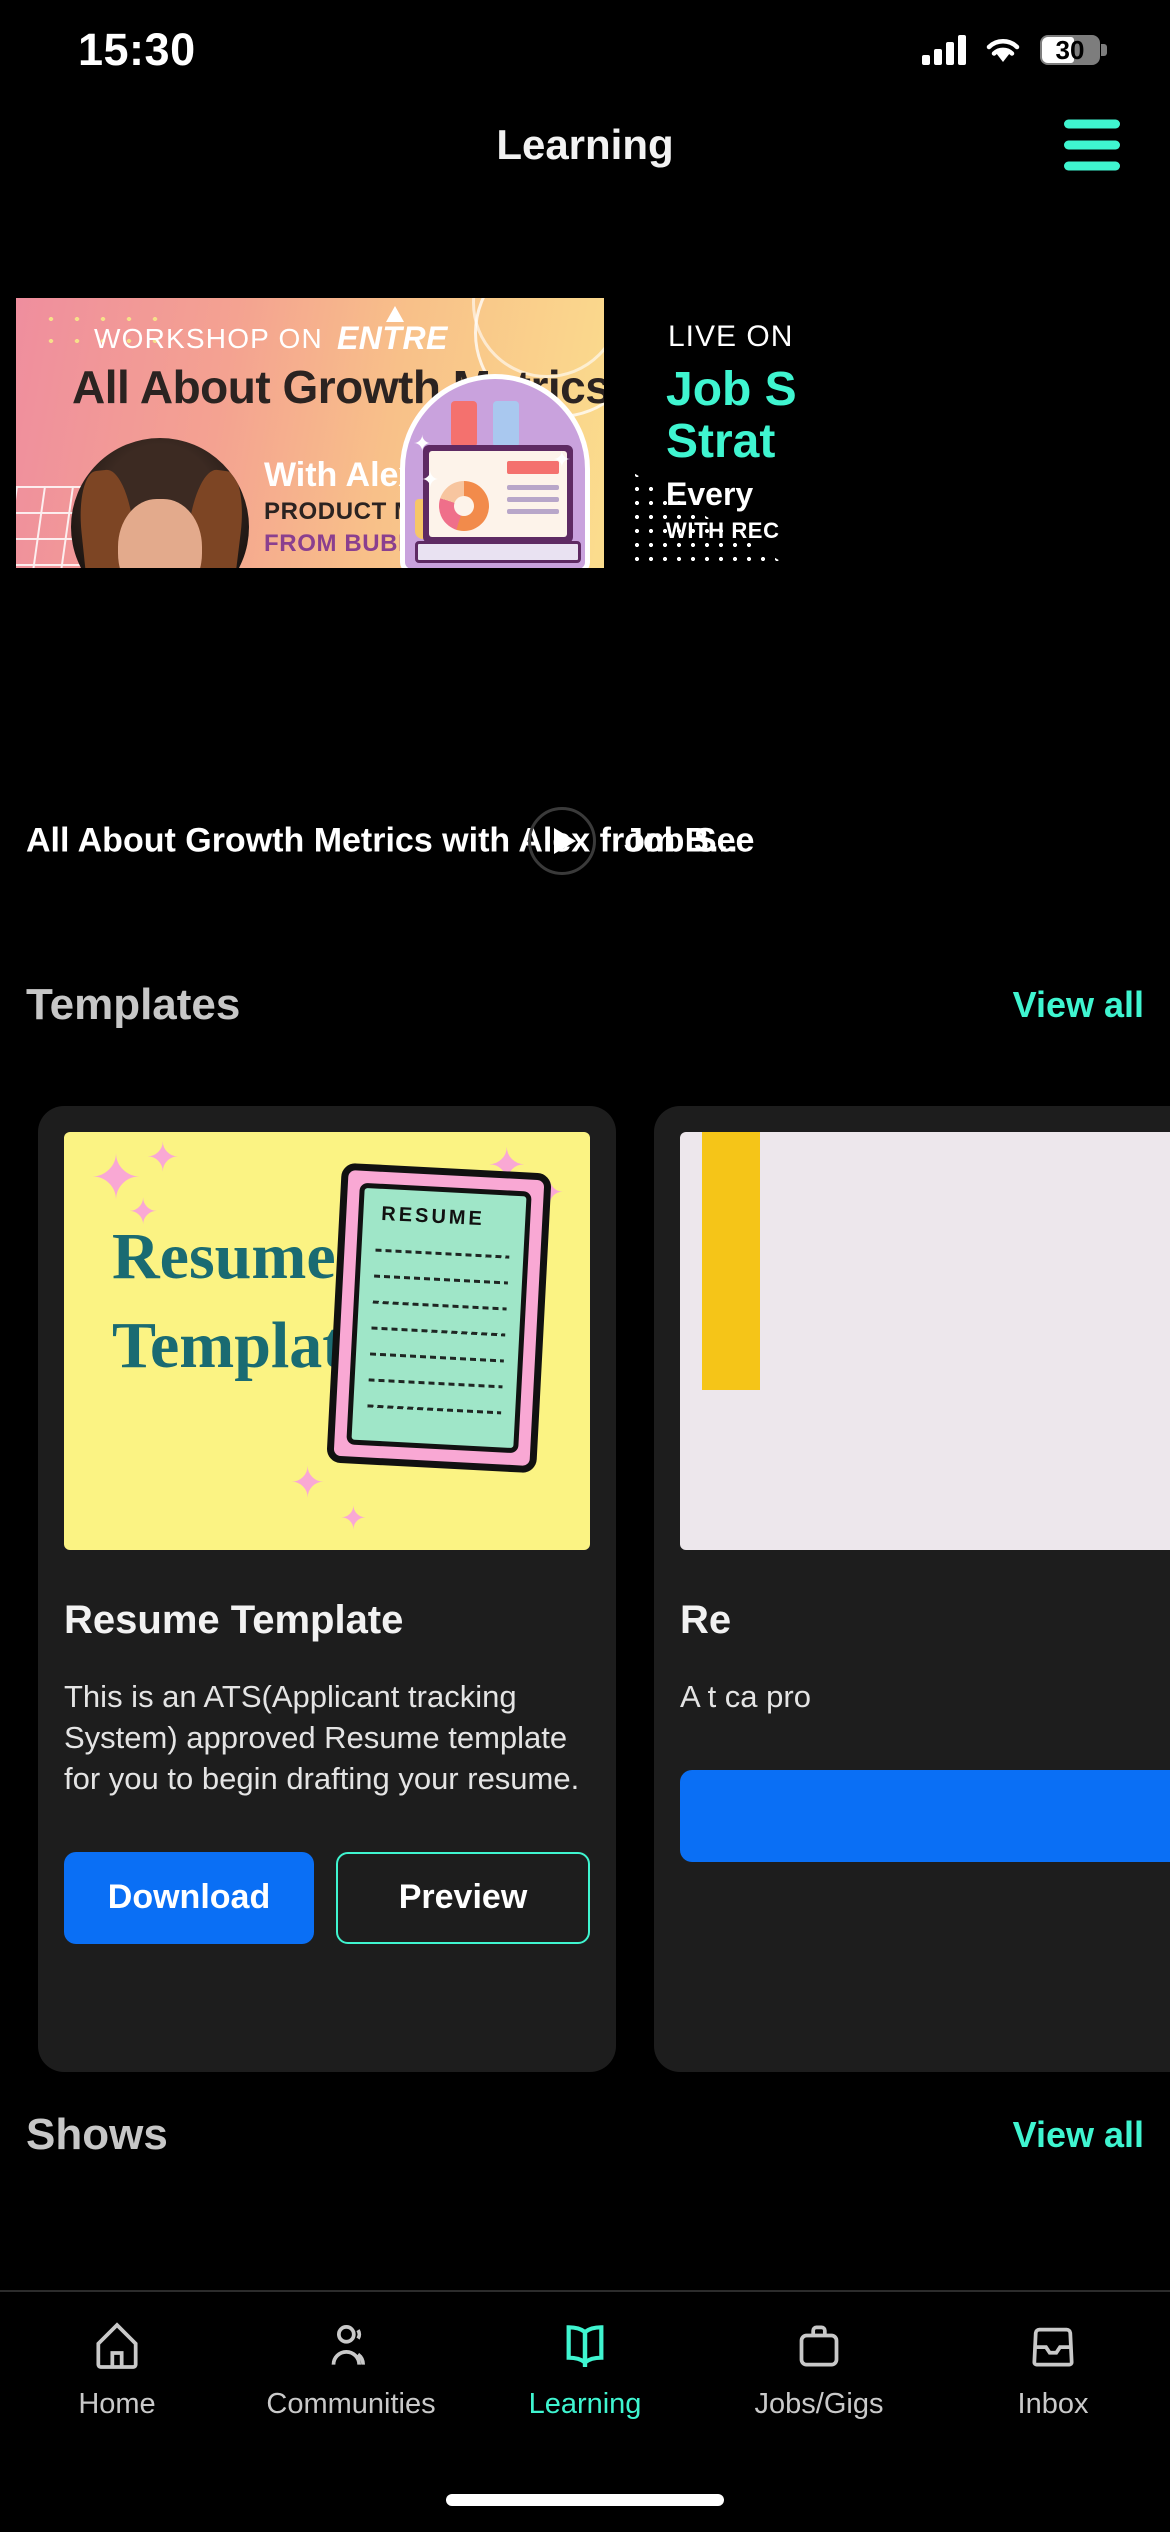 Image resolution: width=1170 pixels, height=2532 pixels. What do you see at coordinates (208, 338) in the screenshot?
I see `banner-kicker-text: WORKSHOP ON` at bounding box center [208, 338].